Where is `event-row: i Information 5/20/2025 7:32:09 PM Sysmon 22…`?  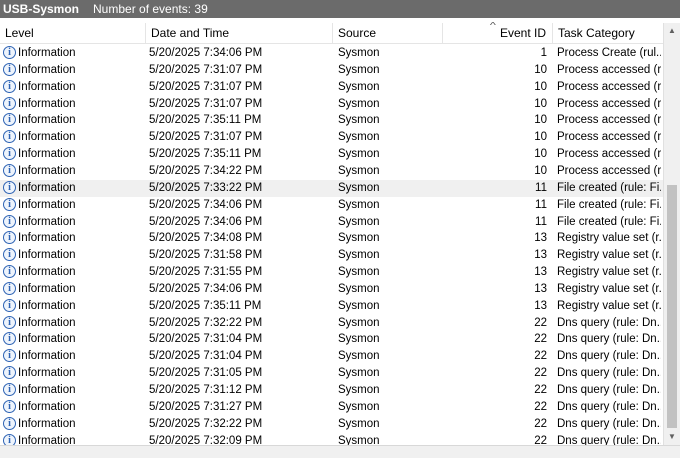 event-row: i Information 5/20/2025 7:32:09 PM Sysmon 22… is located at coordinates (331, 439).